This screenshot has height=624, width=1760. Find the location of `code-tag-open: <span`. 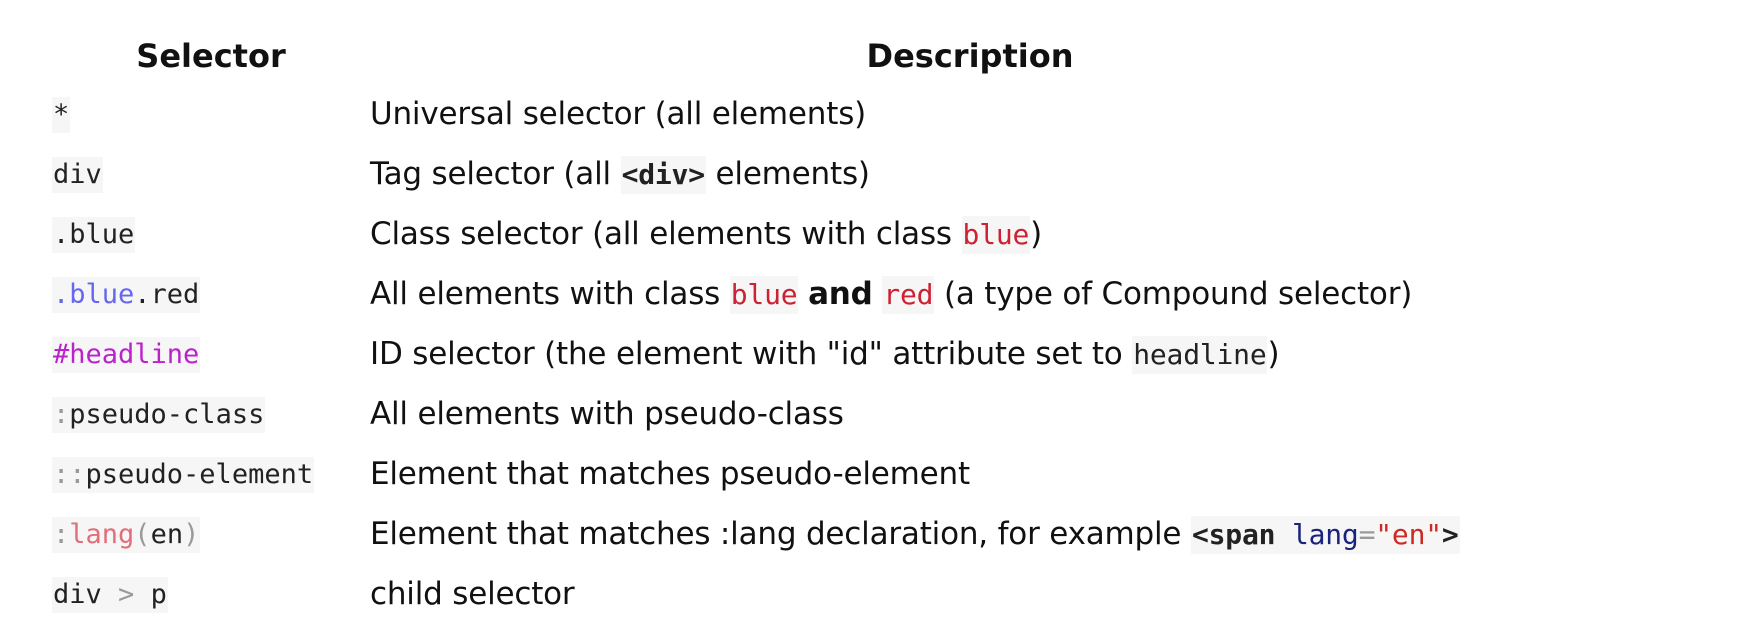

code-tag-open: <span is located at coordinates (1233, 534).